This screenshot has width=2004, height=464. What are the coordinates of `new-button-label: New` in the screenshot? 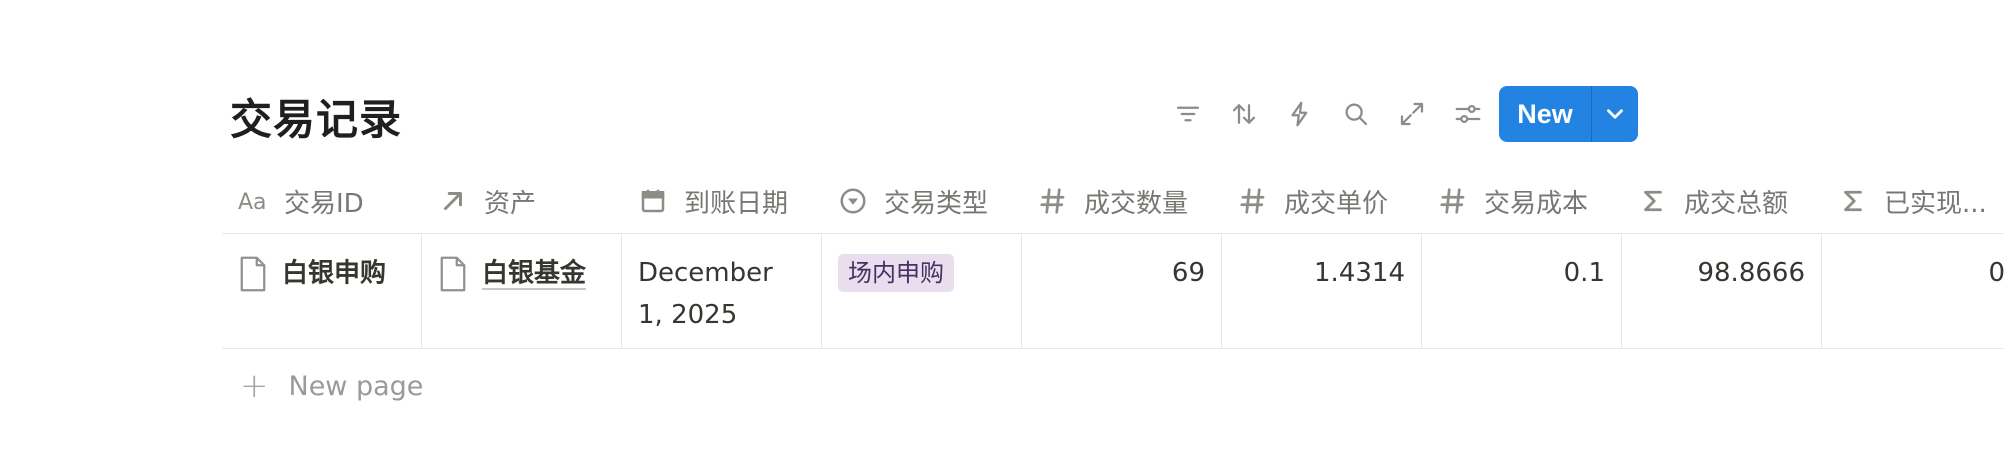 It's located at (1545, 114).